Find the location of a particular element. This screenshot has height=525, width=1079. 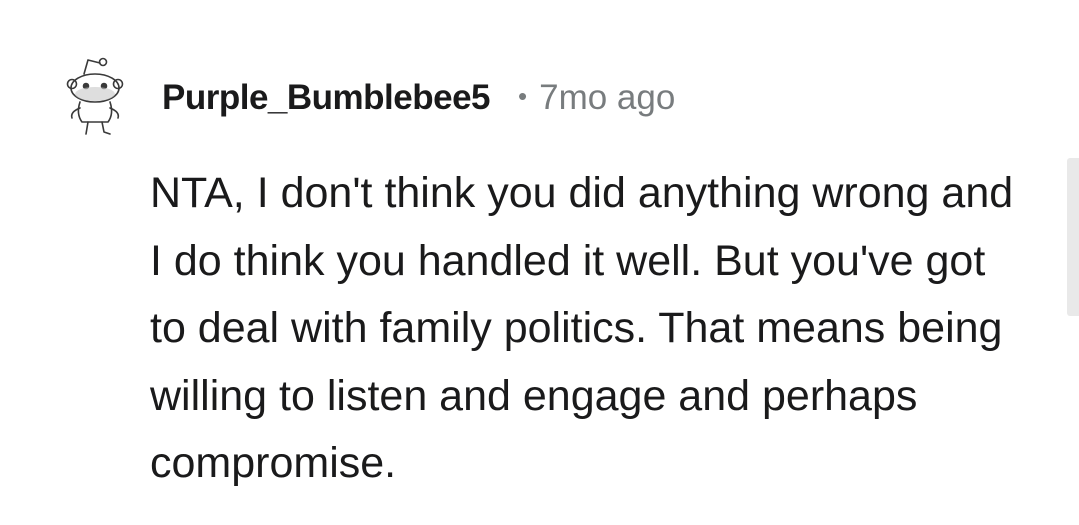

scrollbar-thumb is located at coordinates (1073, 237).